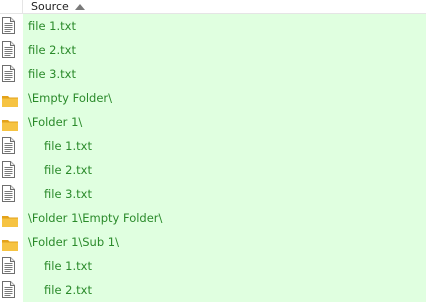  Describe the element at coordinates (11, 7) in the screenshot. I see `icon-column-header` at that location.